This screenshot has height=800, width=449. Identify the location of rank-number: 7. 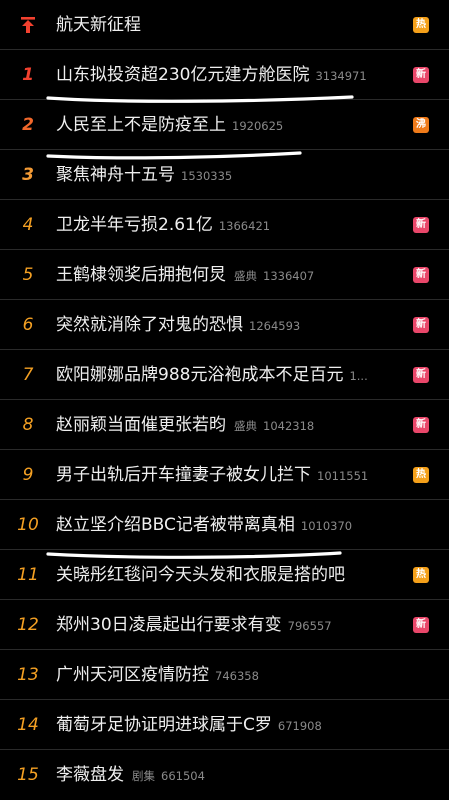
(28, 375).